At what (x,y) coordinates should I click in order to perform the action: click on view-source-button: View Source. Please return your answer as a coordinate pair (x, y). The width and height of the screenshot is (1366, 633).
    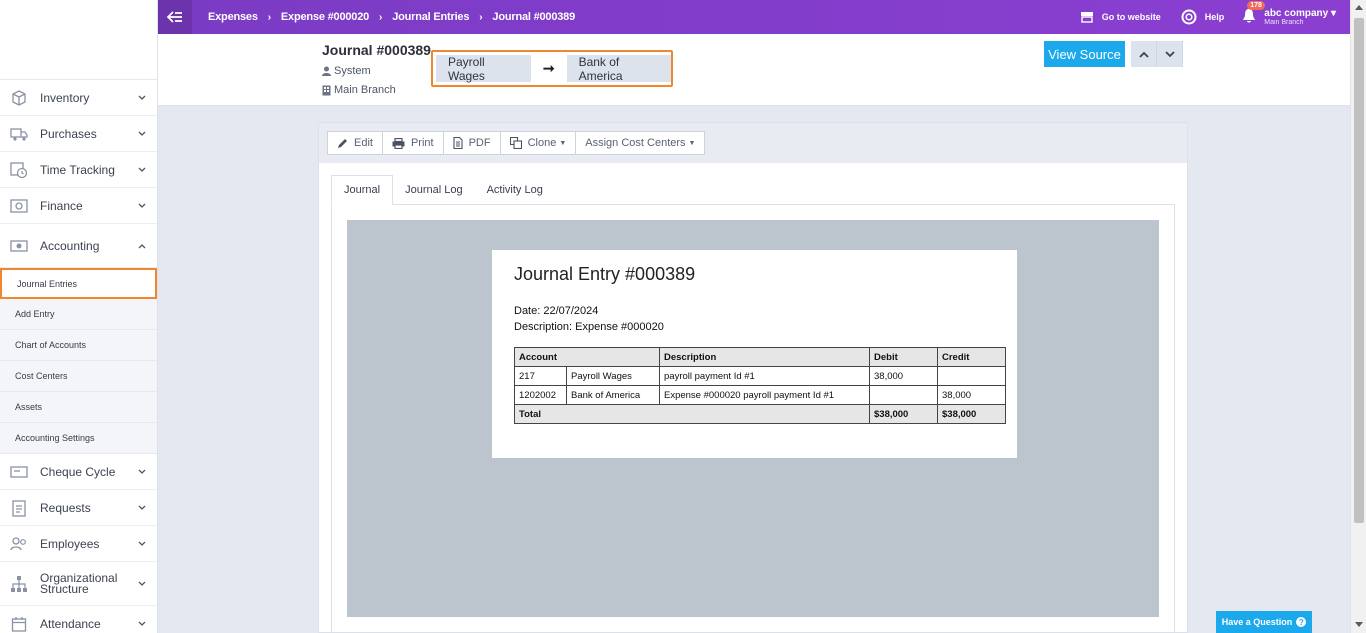
    Looking at the image, I should click on (1084, 54).